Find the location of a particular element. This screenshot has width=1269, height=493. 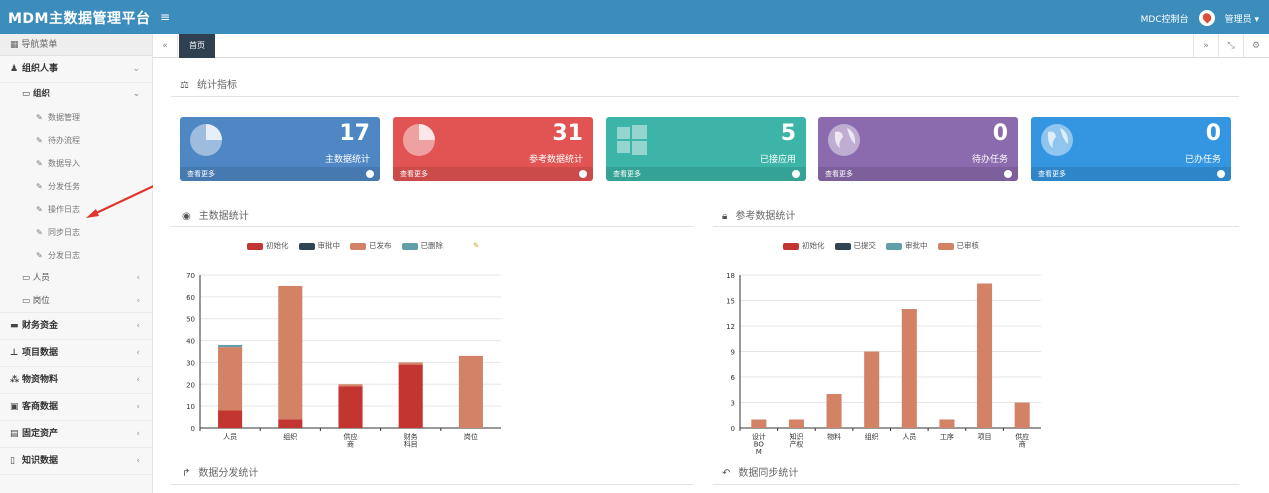

leaf-sync-log: ✎ 同步日志 is located at coordinates (76, 232).